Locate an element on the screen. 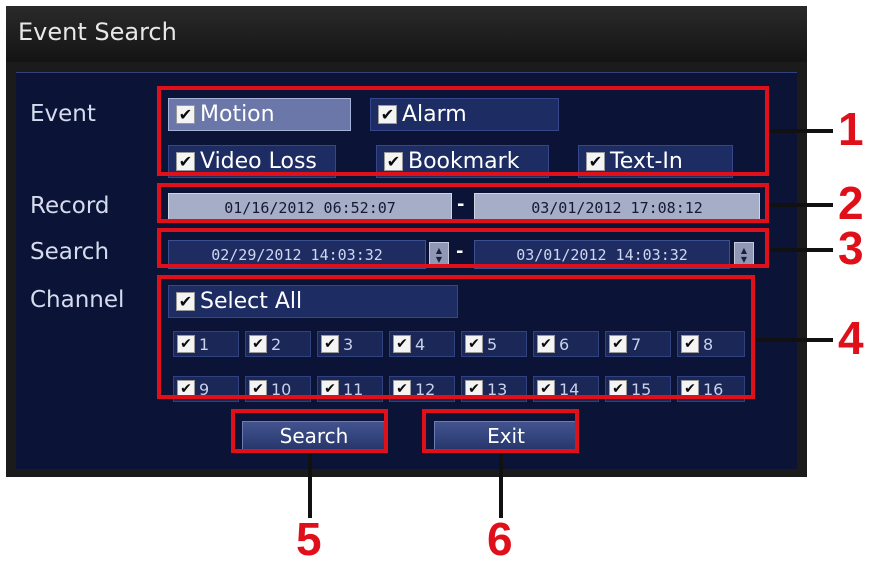  channel-6-label: 6 is located at coordinates (564, 344).